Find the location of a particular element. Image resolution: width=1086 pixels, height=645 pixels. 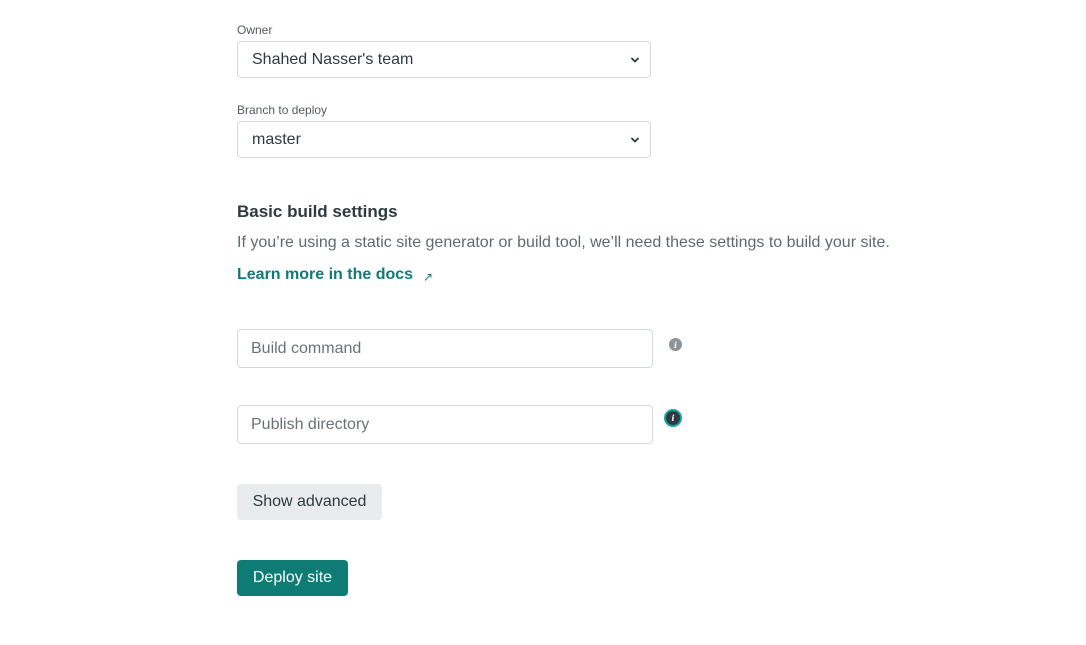

section-heading: Basic build settings is located at coordinates (317, 211).